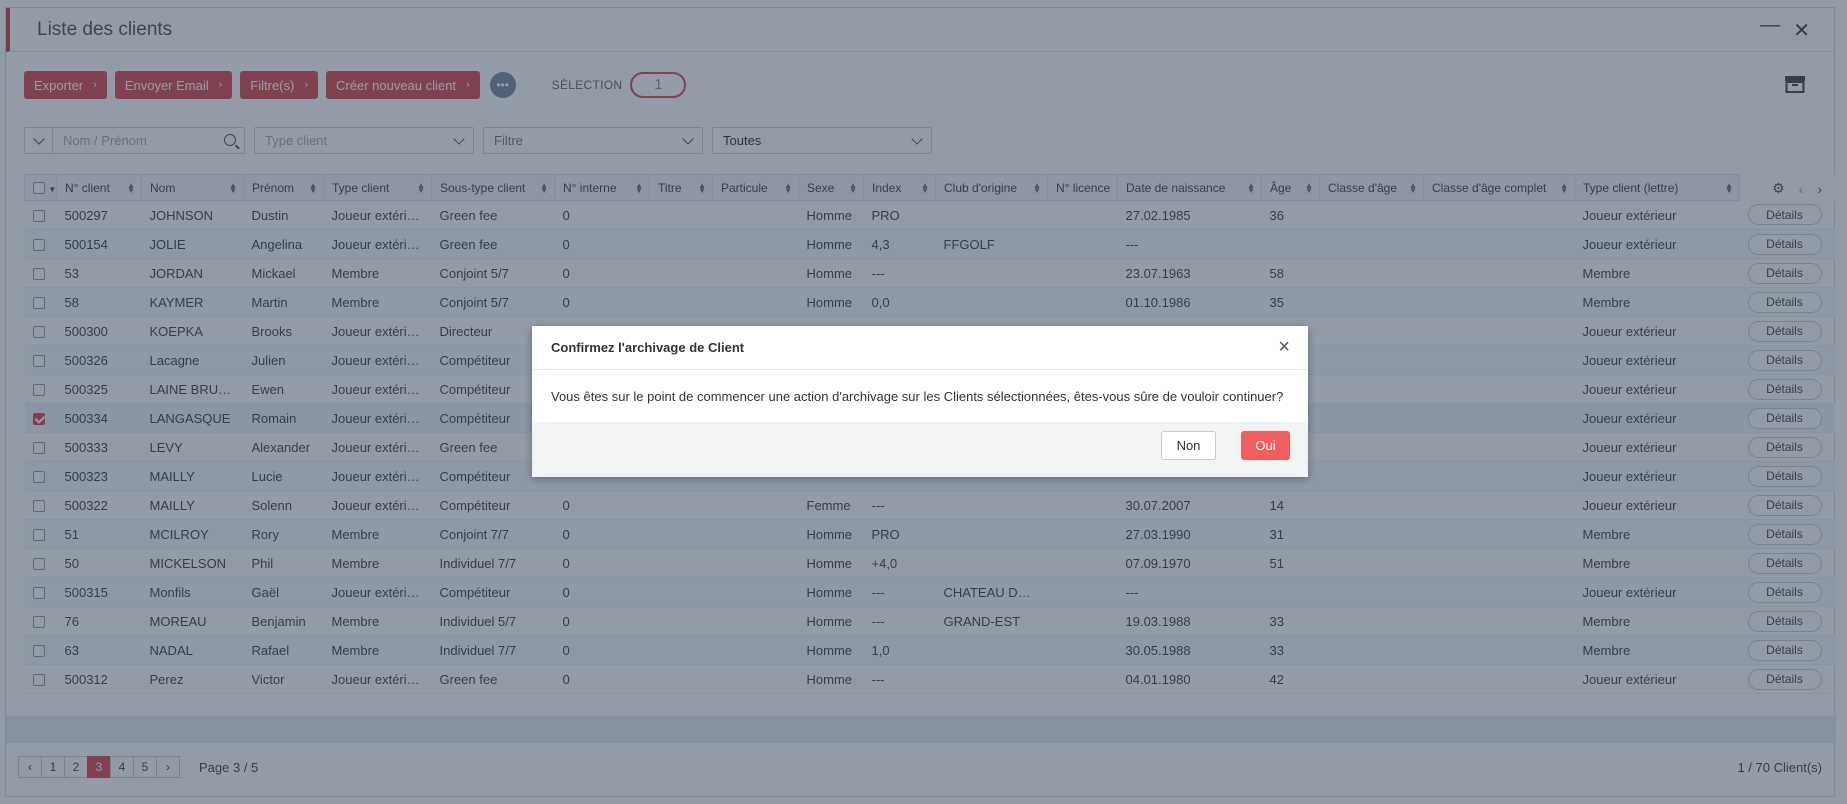 The image size is (1847, 804). Describe the element at coordinates (920, 348) in the screenshot. I see `dialog-header: Confirmez l'archivage de Client ×` at that location.